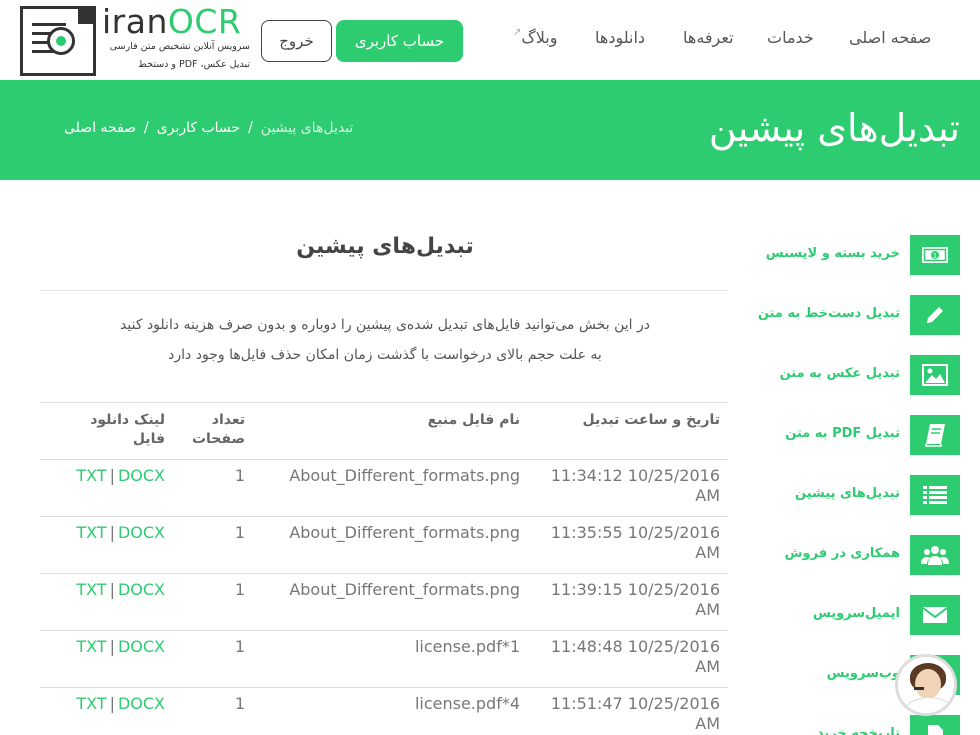  I want to click on sidebar-item-pdf-to-text: تبدیل PDF به متن, so click(860, 435).